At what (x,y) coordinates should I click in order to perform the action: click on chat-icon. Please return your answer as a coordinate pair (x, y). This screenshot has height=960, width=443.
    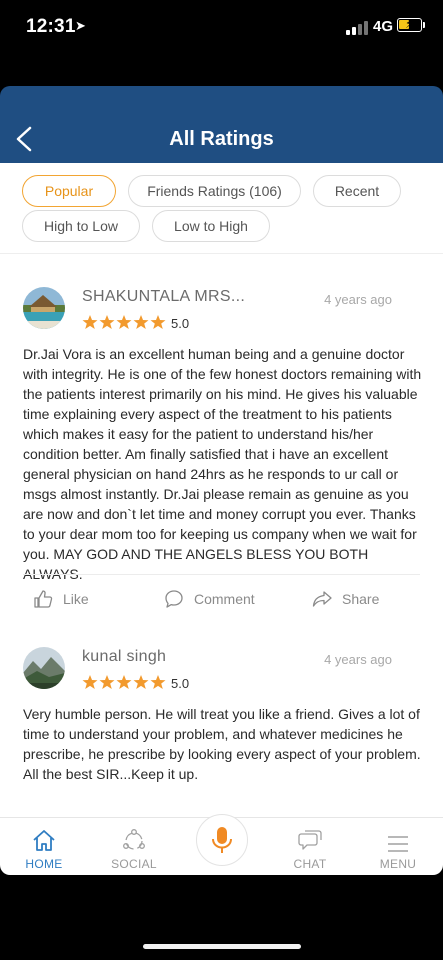
    Looking at the image, I should click on (310, 840).